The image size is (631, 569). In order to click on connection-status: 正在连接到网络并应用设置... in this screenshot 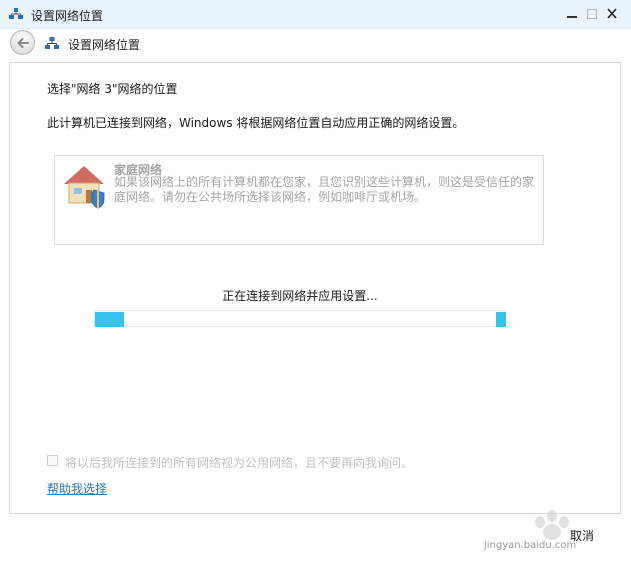, I will do `click(300, 296)`.